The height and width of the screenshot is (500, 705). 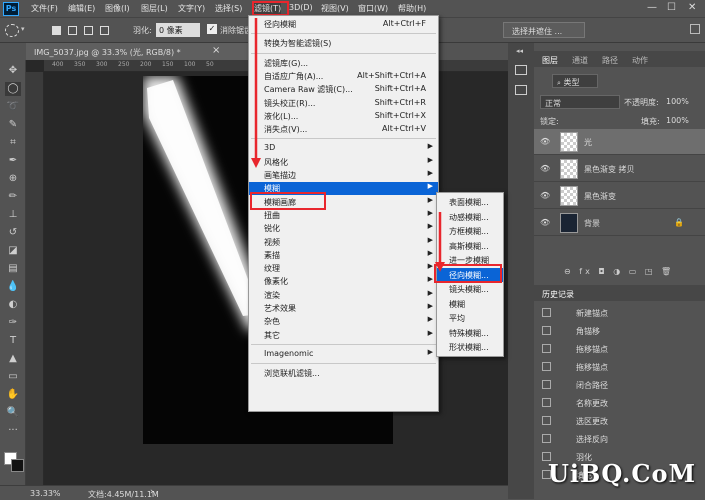 What do you see at coordinates (343, 148) in the screenshot?
I see `filter-menu-item: 3D ▶` at bounding box center [343, 148].